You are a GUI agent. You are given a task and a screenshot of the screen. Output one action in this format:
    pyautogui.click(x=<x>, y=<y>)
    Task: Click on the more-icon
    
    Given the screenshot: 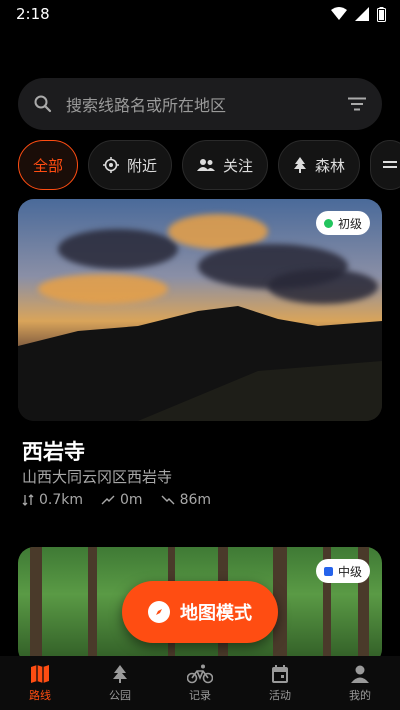 What is the action you would take?
    pyautogui.click(x=390, y=165)
    